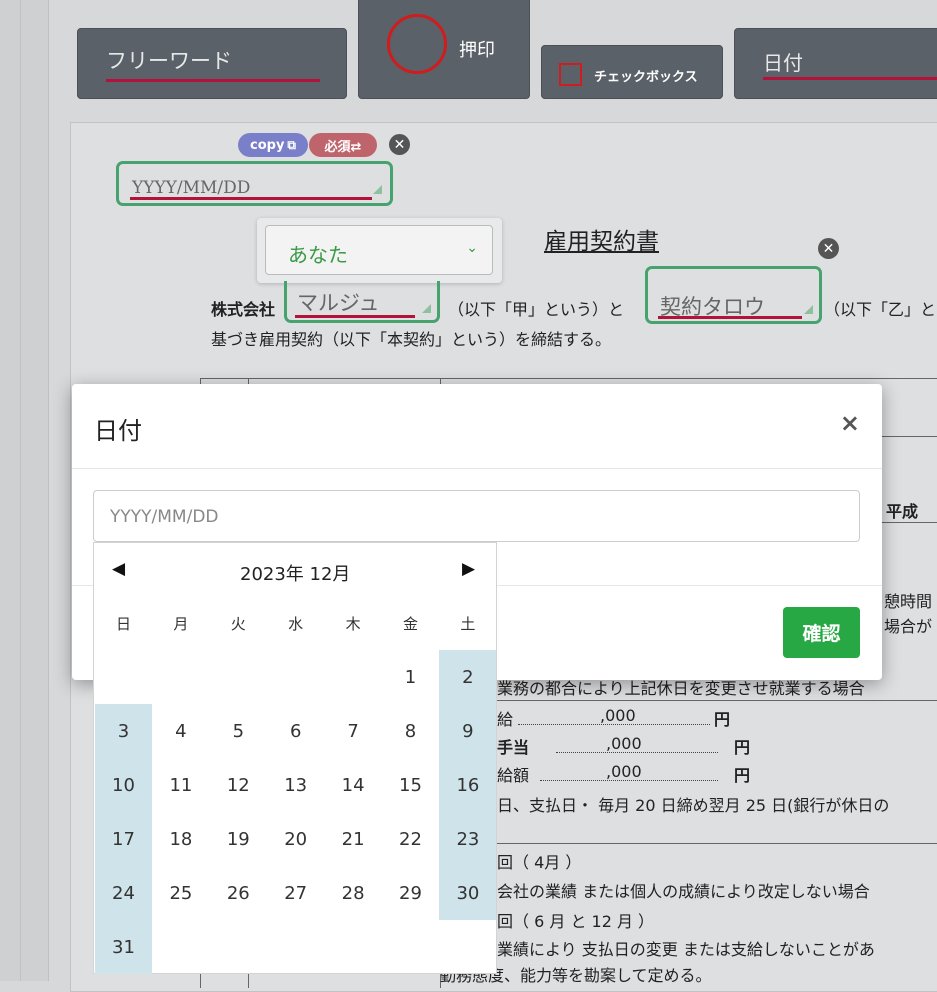 This screenshot has width=937, height=992. Describe the element at coordinates (410, 623) in the screenshot. I see `weekday-label: 金` at that location.